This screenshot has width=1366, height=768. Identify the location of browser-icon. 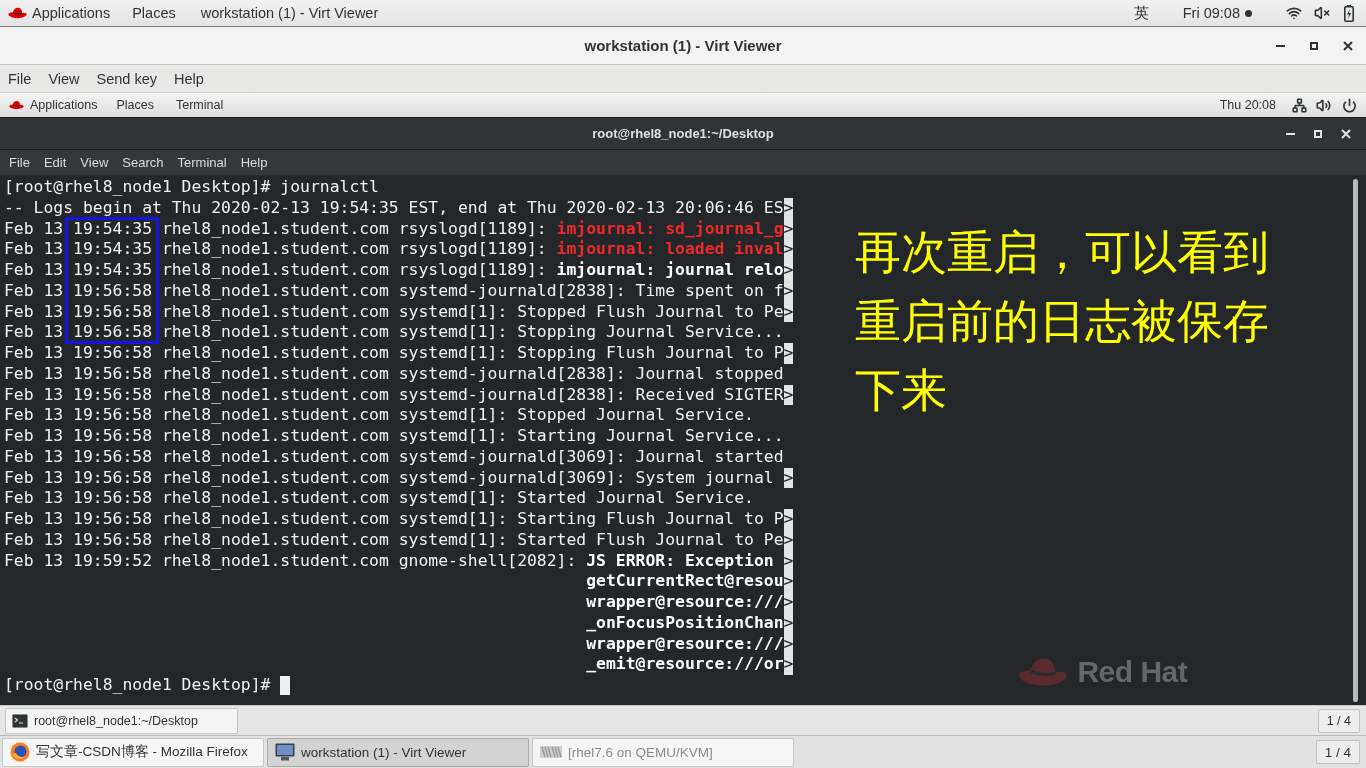
(20, 752).